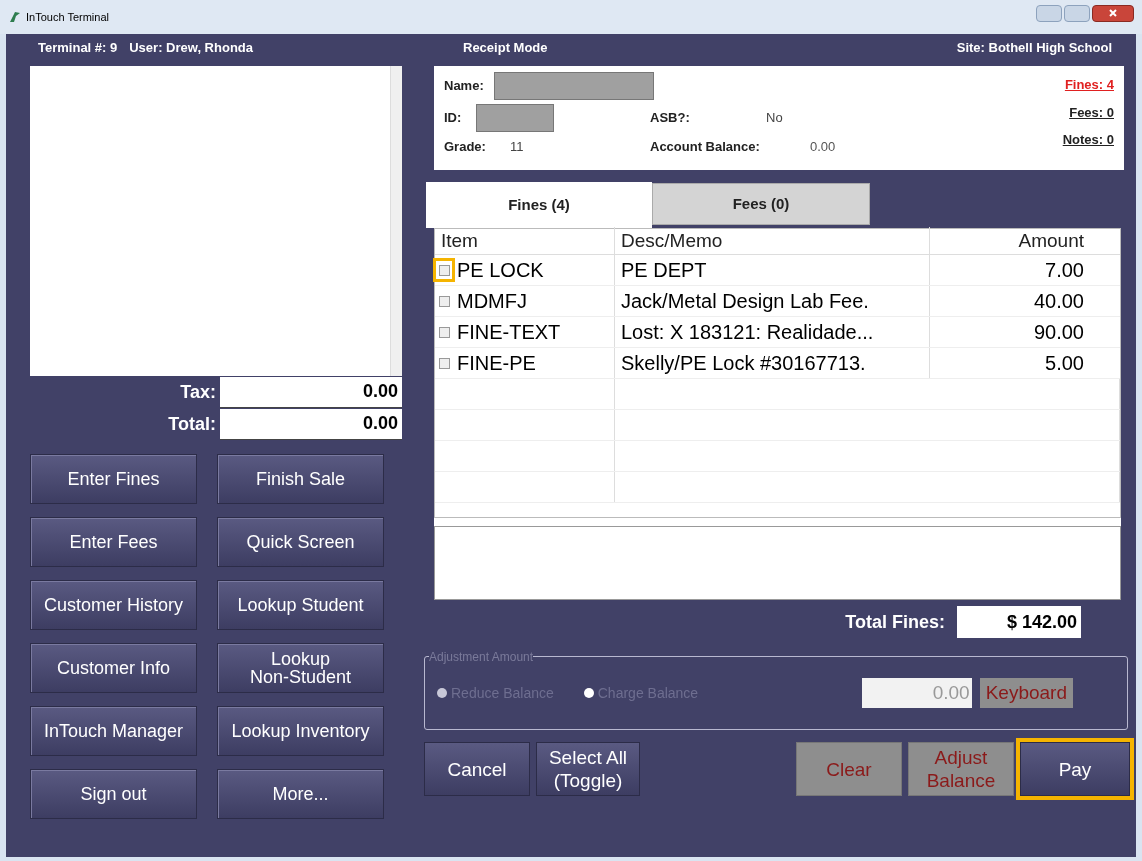  Describe the element at coordinates (300, 605) in the screenshot. I see `menu-button: Lookup Student` at that location.